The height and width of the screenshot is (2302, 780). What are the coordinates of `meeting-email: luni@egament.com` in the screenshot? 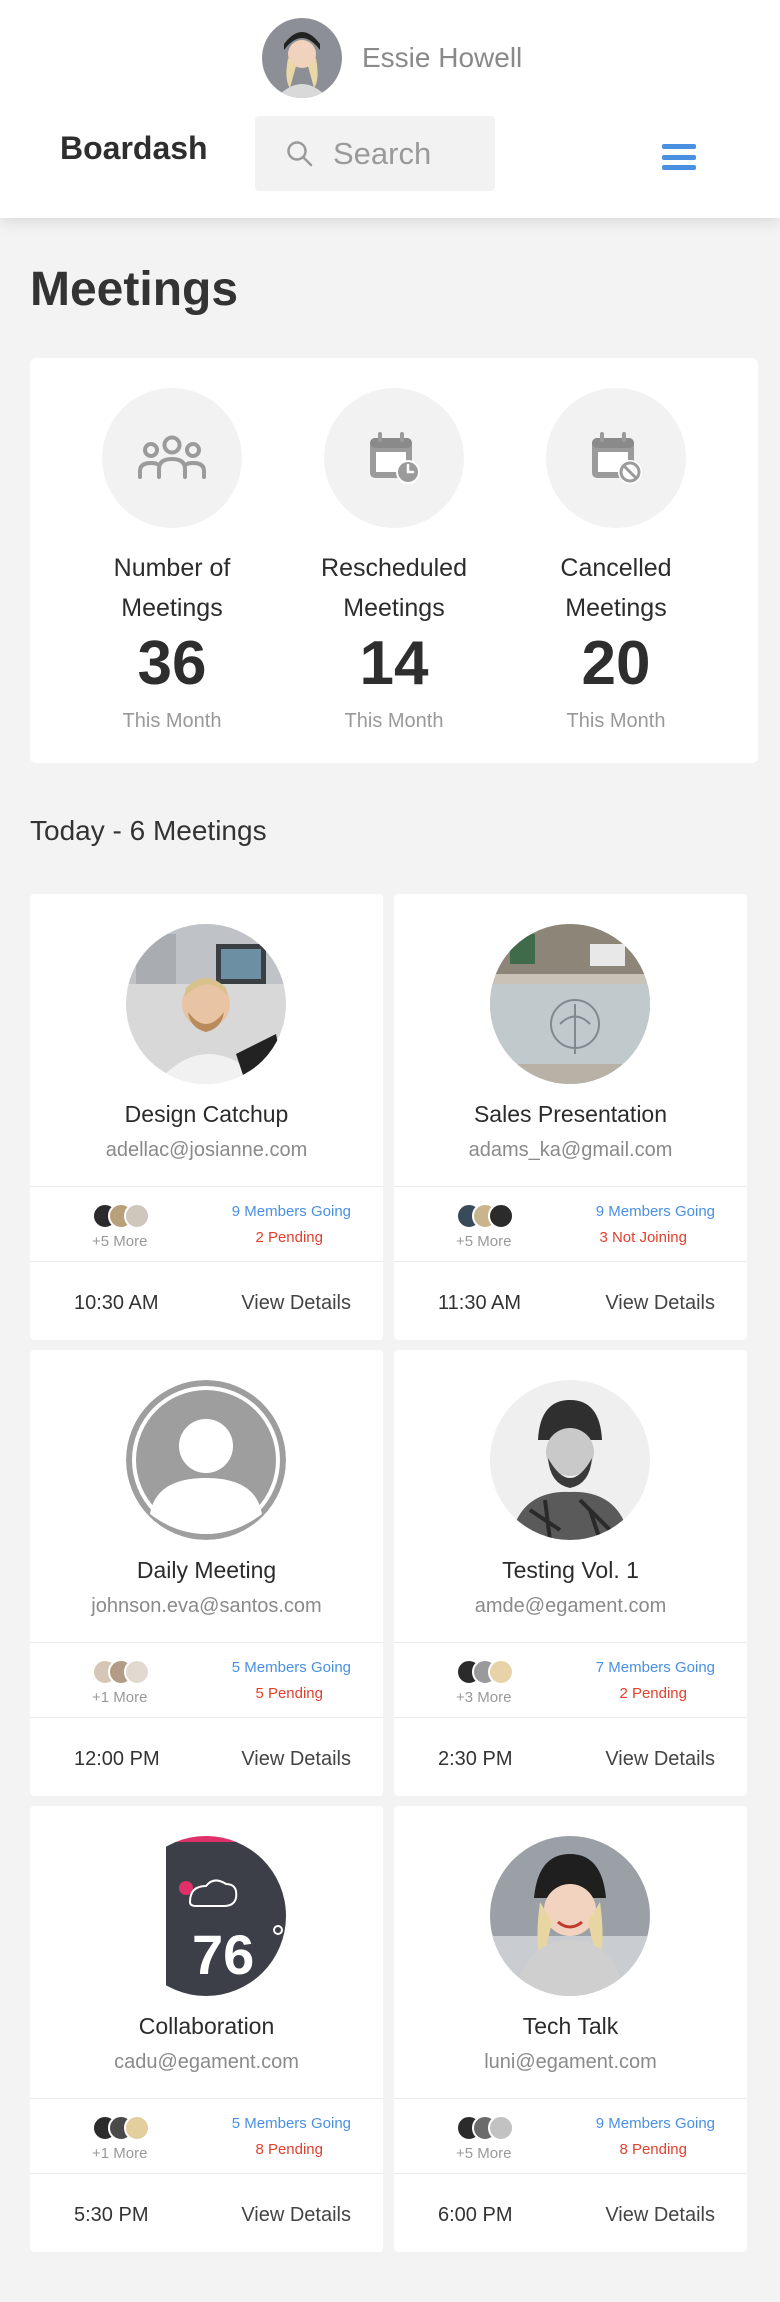 It's located at (570, 2062).